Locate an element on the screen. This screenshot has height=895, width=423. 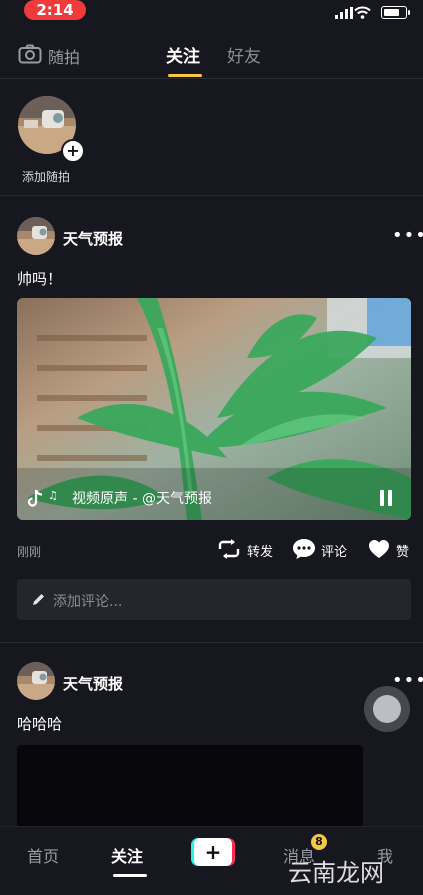
battery-icon is located at coordinates (395, 12).